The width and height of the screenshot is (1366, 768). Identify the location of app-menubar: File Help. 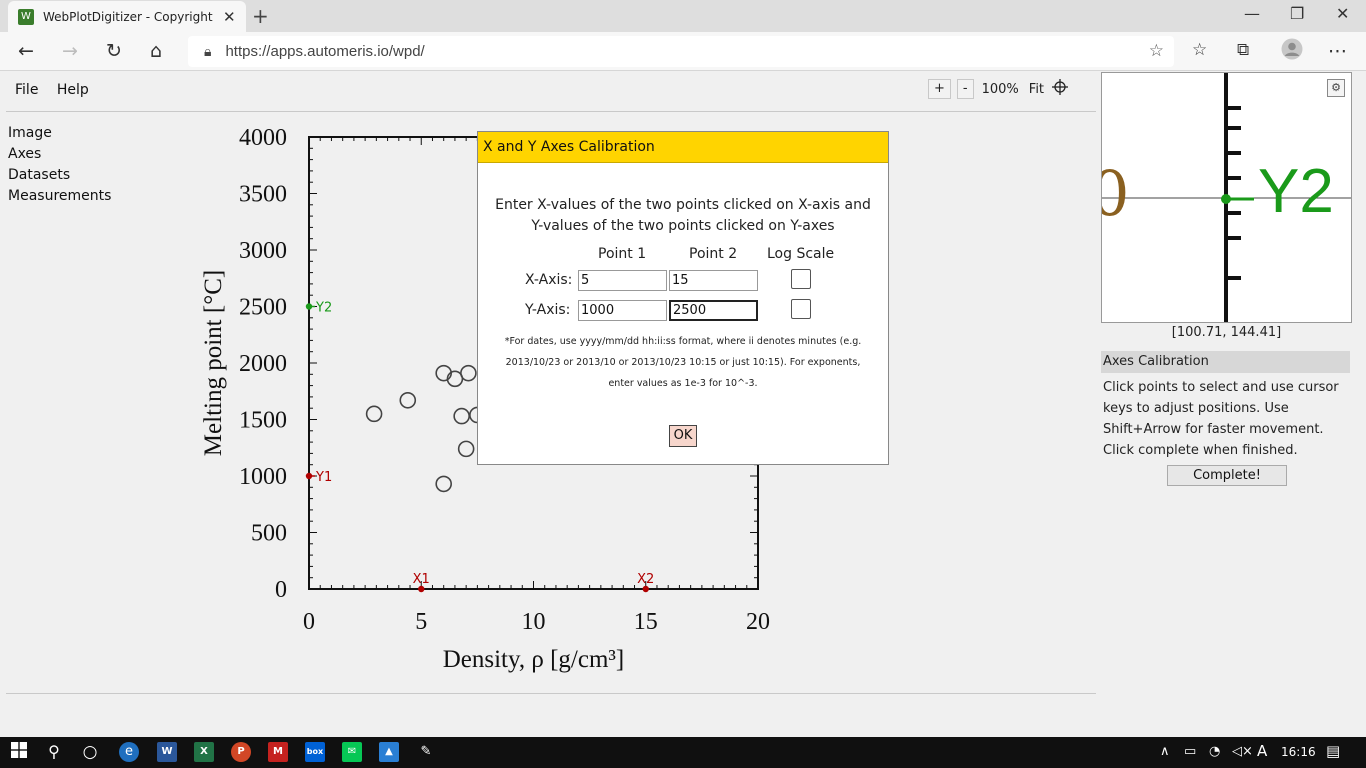
(59, 90).